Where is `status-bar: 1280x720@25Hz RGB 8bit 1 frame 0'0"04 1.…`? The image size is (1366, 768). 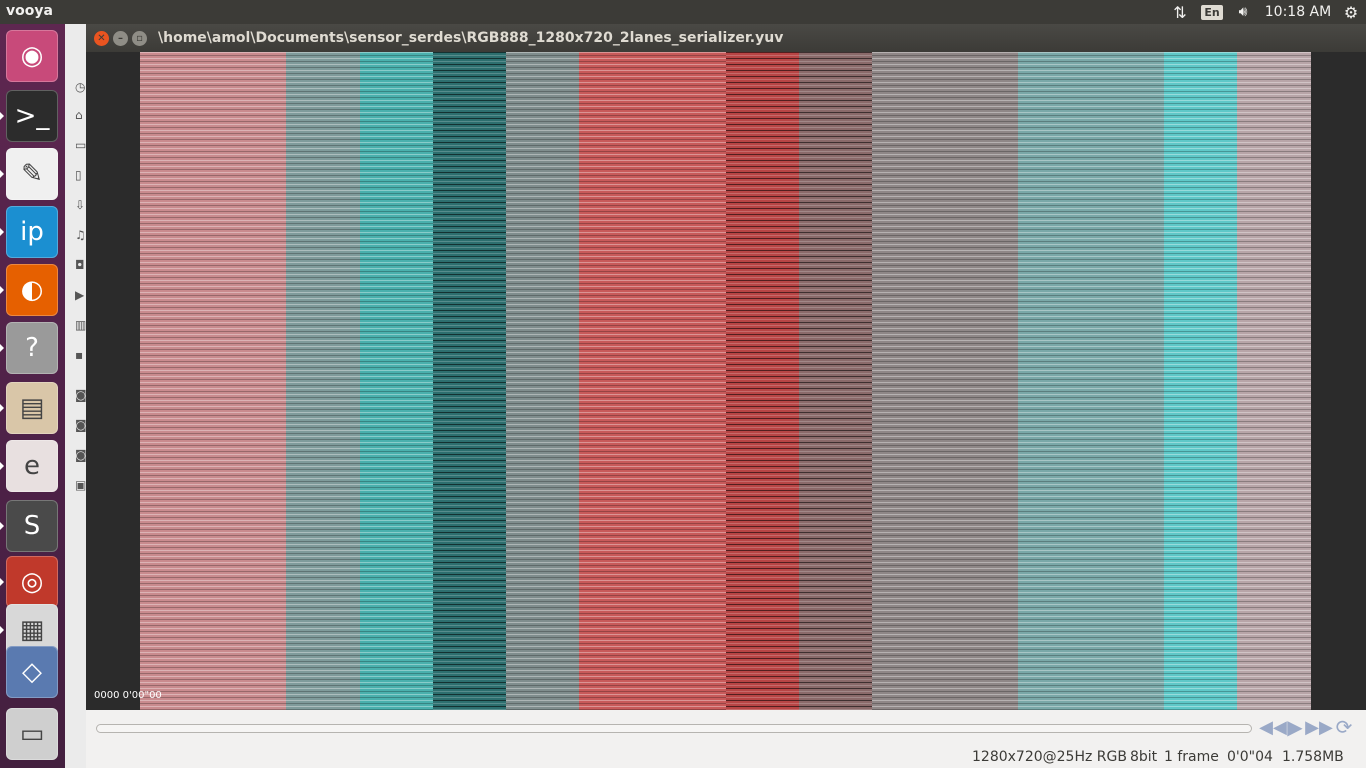 status-bar: 1280x720@25Hz RGB 8bit 1 frame 0'0"04 1.… is located at coordinates (726, 757).